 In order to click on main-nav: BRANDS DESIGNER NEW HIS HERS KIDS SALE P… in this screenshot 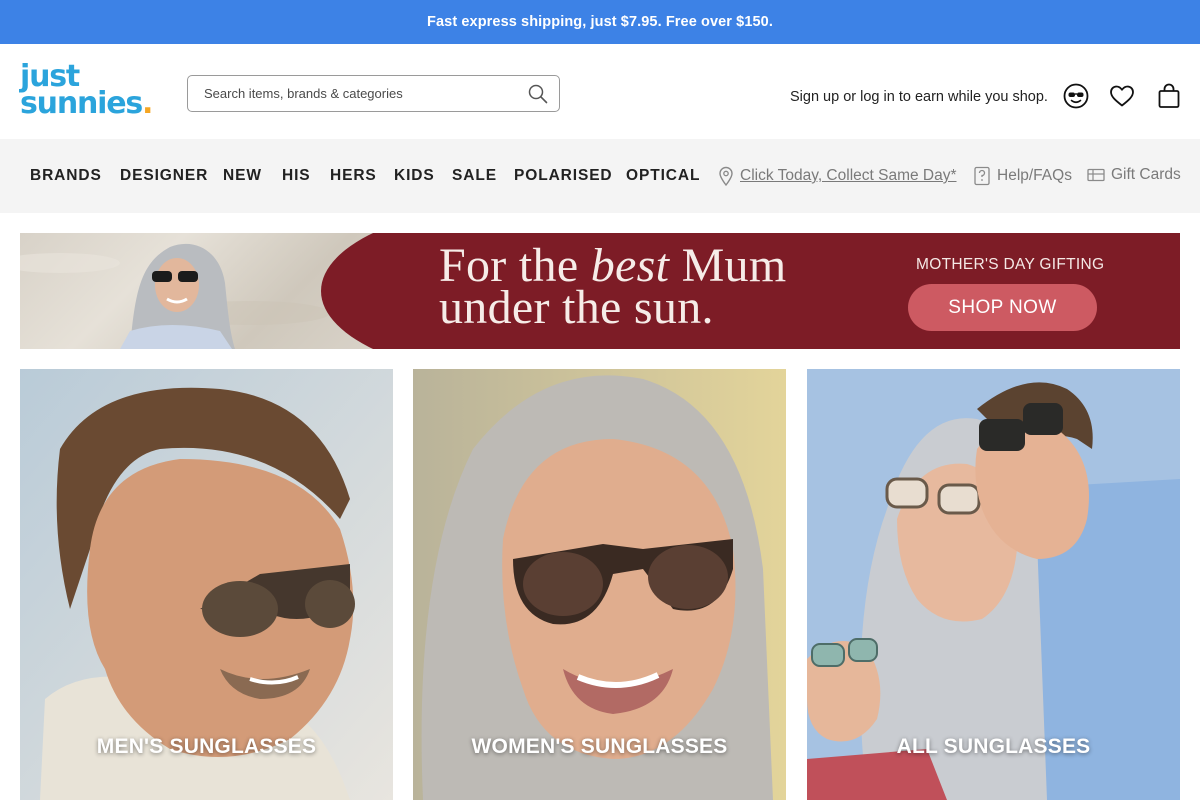, I will do `click(600, 176)`.